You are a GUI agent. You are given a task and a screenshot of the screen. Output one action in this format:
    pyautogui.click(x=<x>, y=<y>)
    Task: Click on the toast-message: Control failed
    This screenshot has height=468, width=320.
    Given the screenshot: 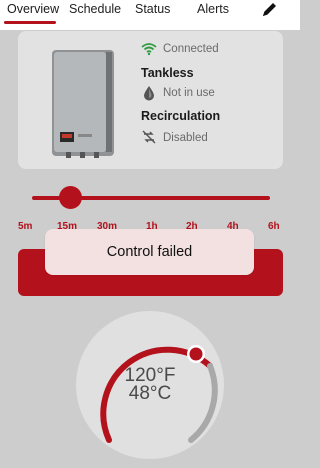 What is the action you would take?
    pyautogui.click(x=149, y=252)
    